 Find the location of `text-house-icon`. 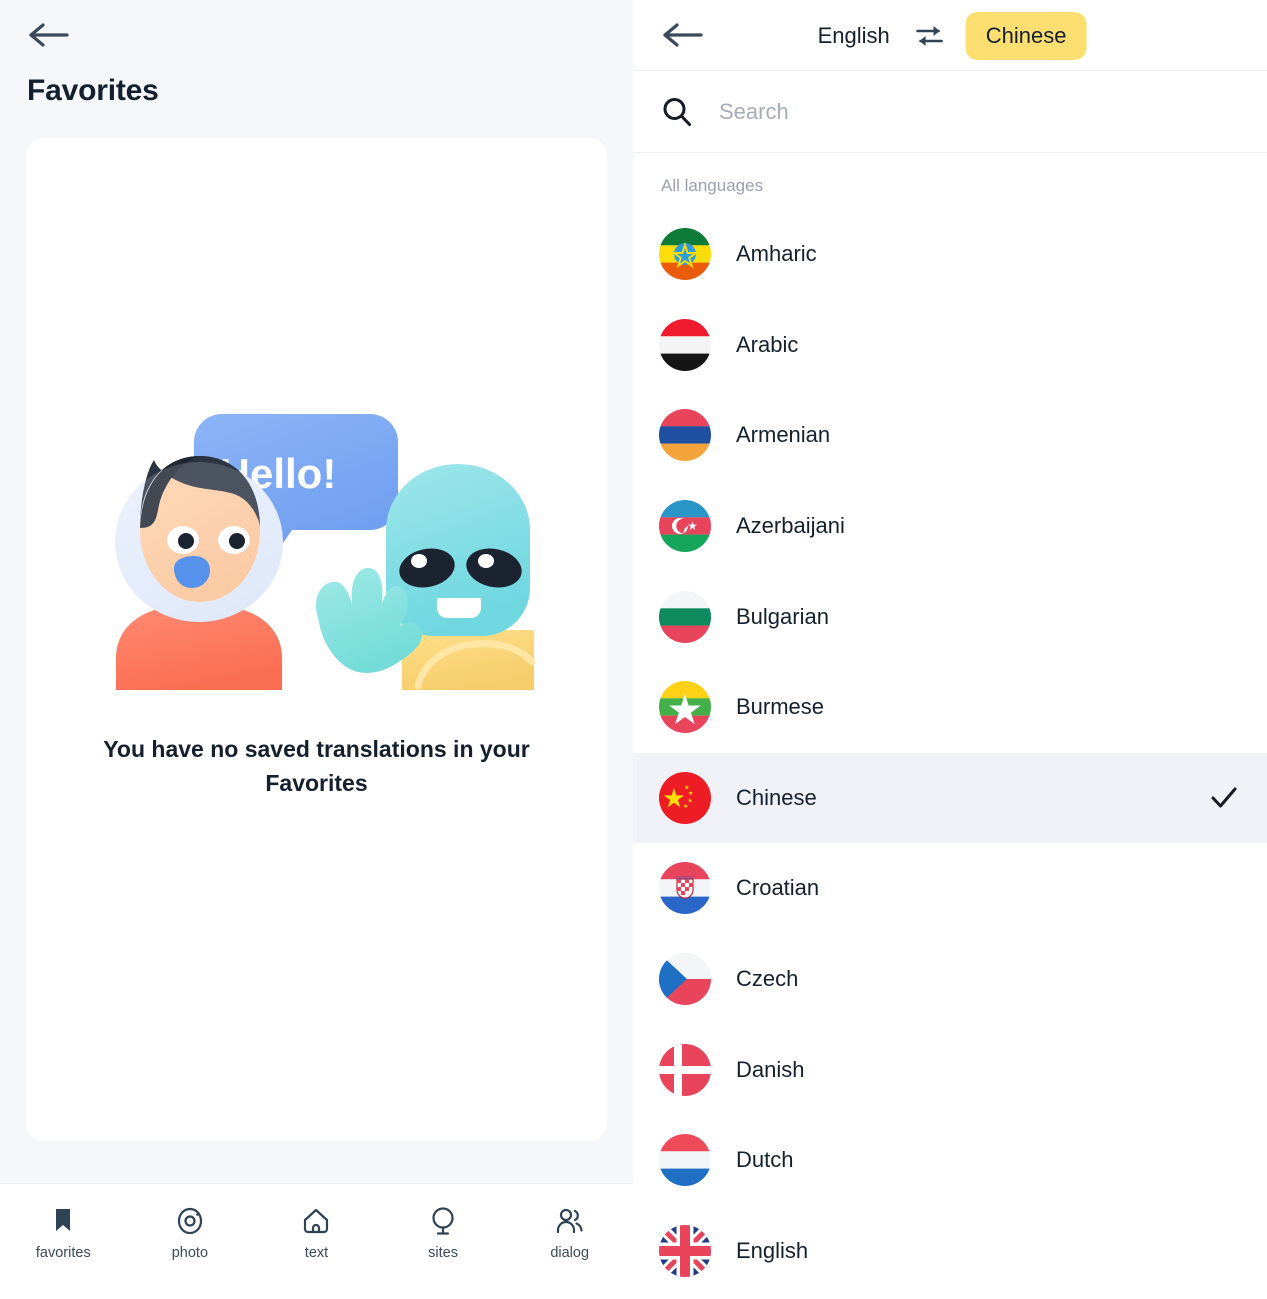

text-house-icon is located at coordinates (316, 1221).